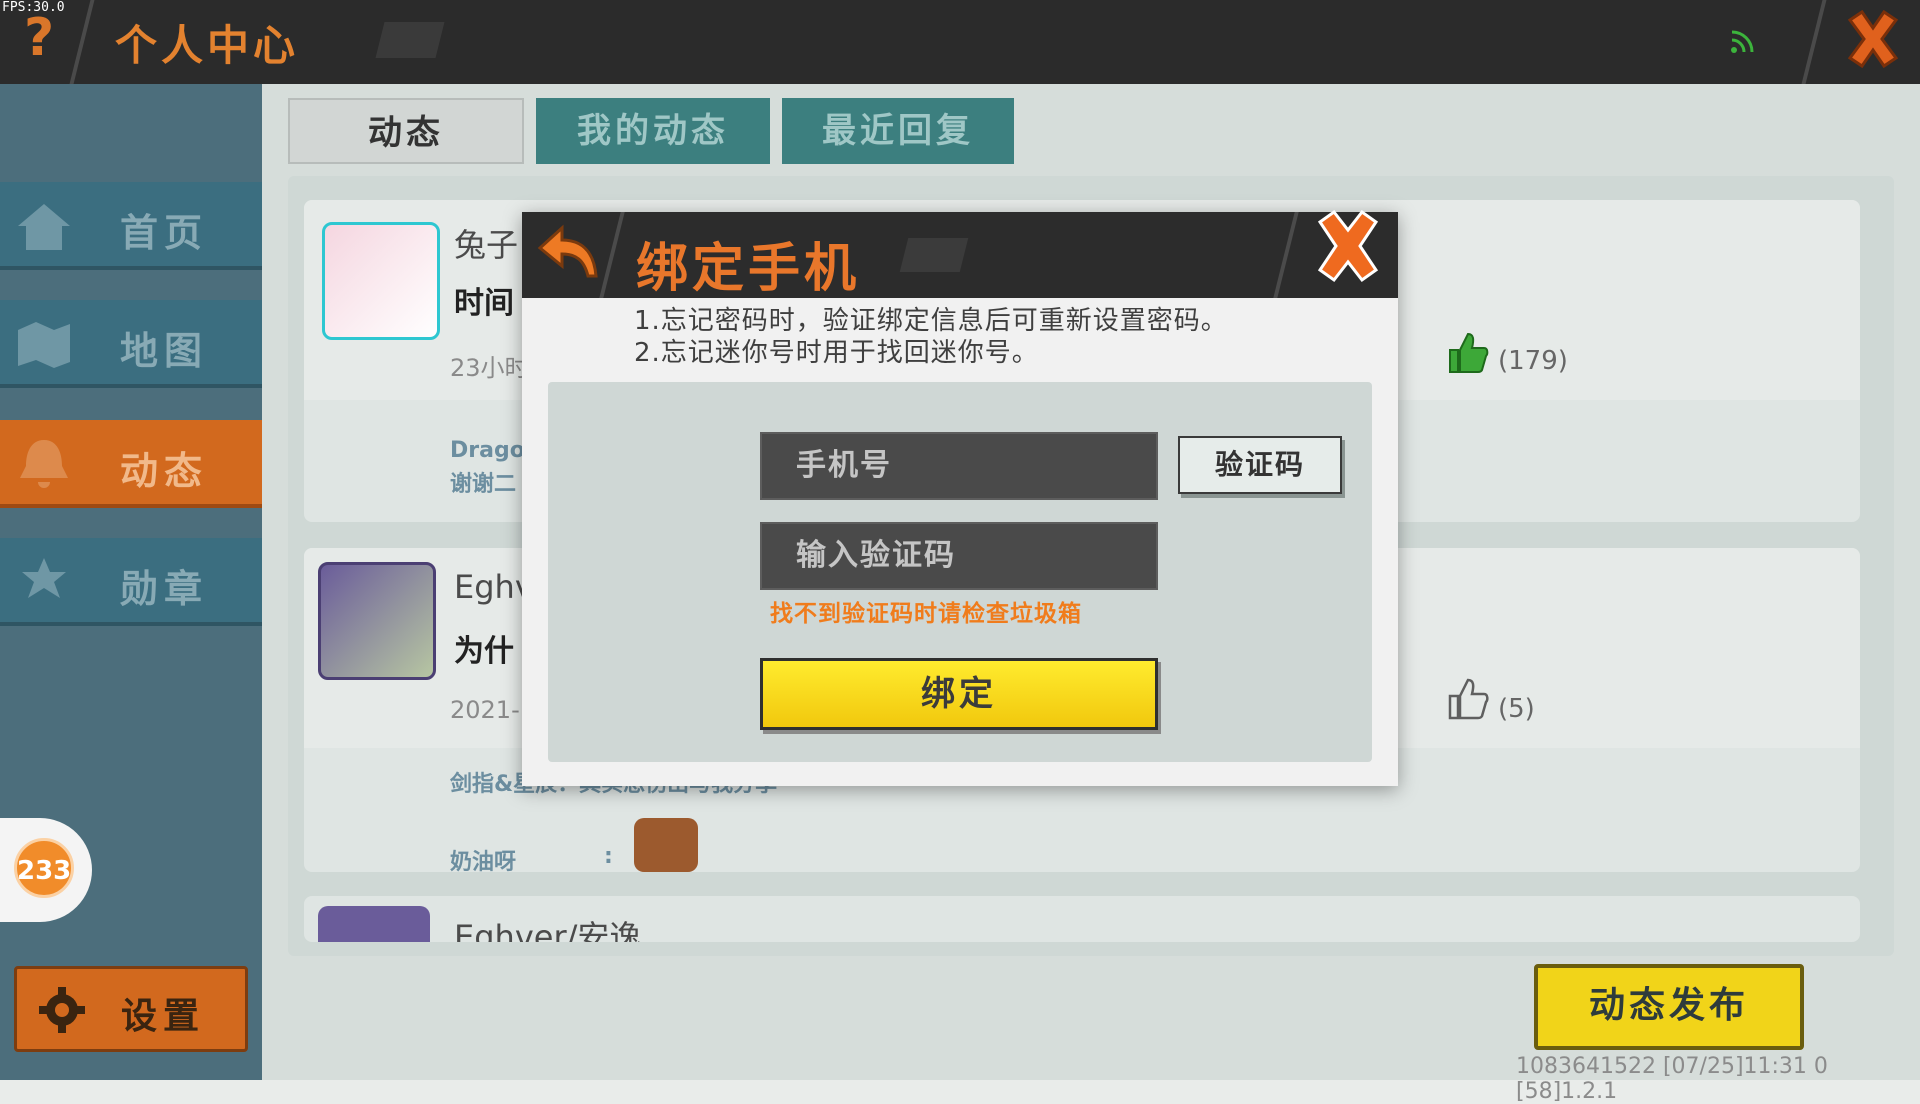  I want to click on like-count: (179), so click(1533, 361).